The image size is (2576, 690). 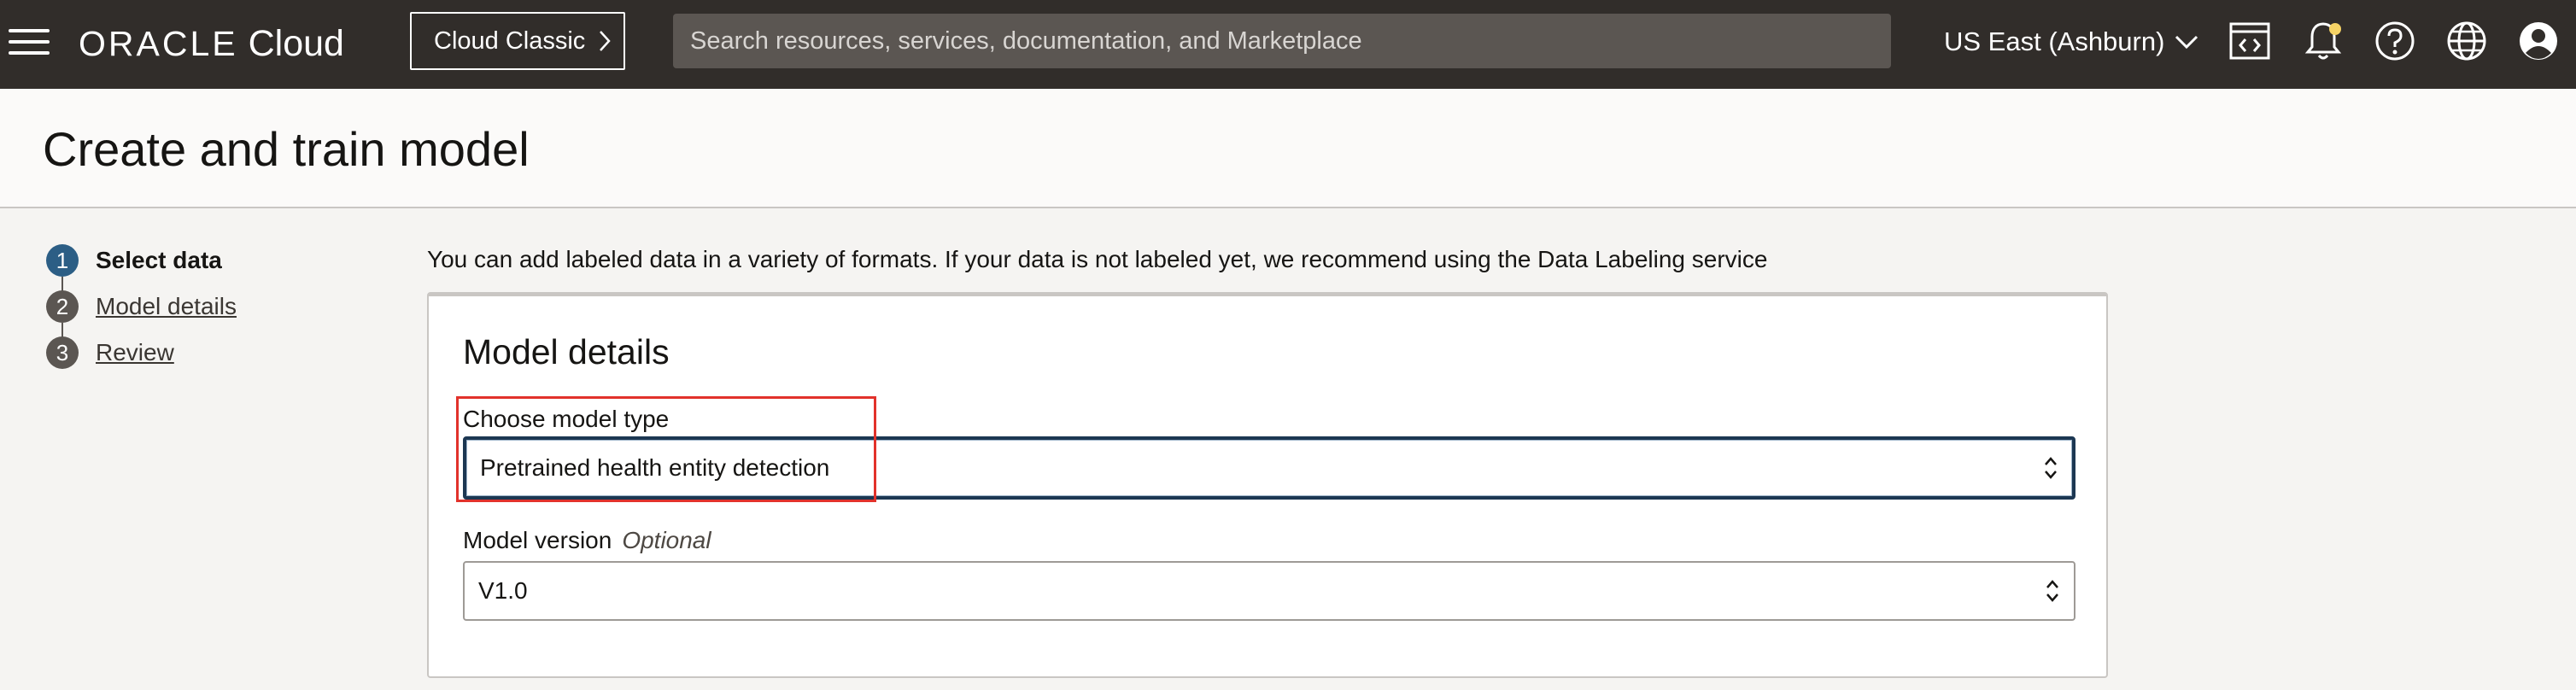 I want to click on cloud-classic-button: Cloud Classic, so click(x=517, y=41).